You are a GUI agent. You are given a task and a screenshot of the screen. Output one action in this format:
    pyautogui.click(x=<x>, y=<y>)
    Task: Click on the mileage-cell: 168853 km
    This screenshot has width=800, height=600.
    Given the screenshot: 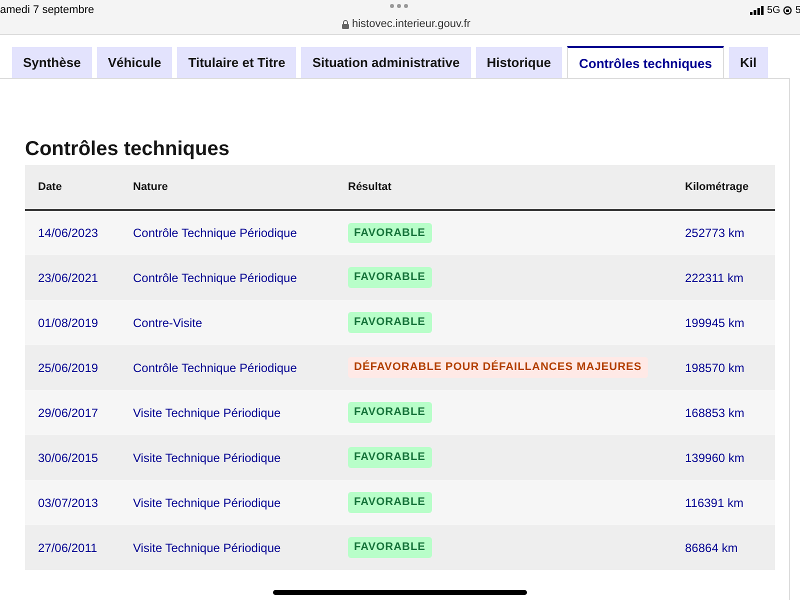 What is the action you would take?
    pyautogui.click(x=730, y=412)
    